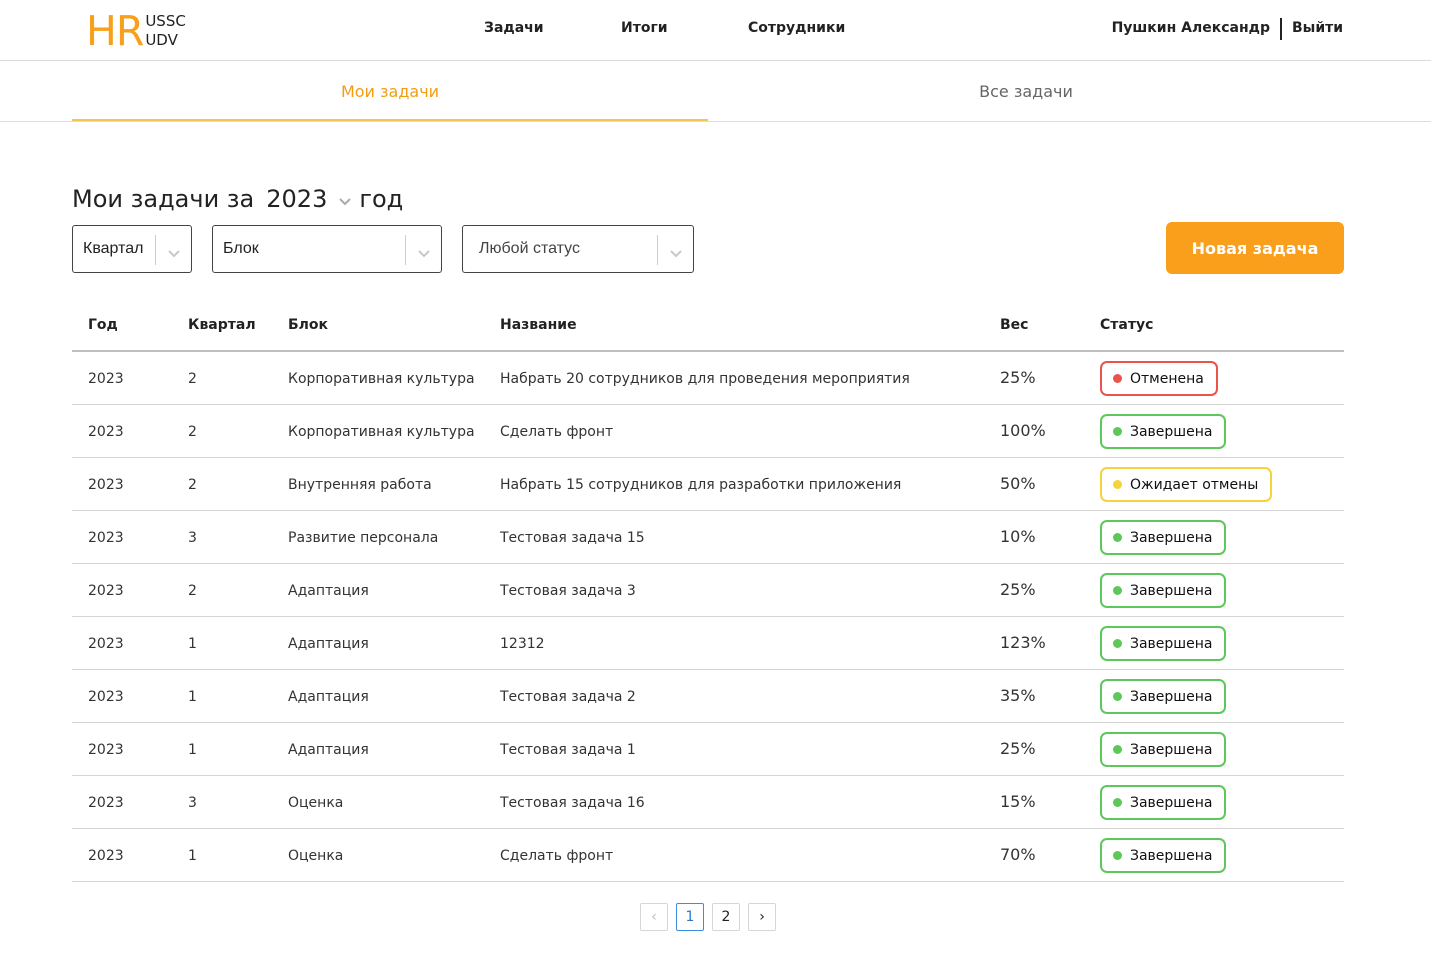 The width and height of the screenshot is (1431, 979). Describe the element at coordinates (1194, 484) in the screenshot. I see `status-label: Ожидает отмены` at that location.